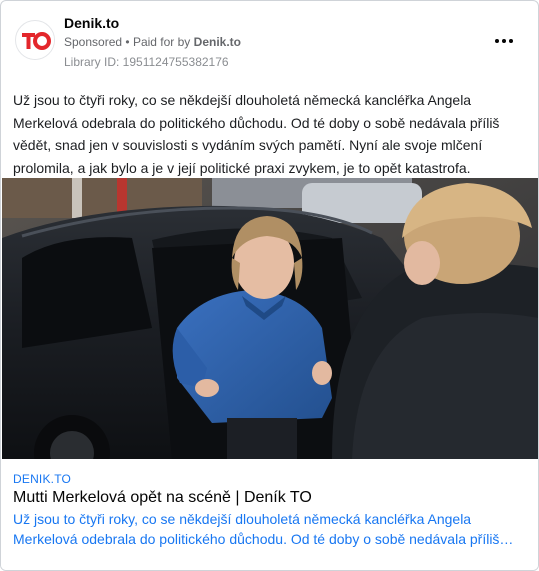 This screenshot has height=571, width=539. Describe the element at coordinates (217, 42) in the screenshot. I see `paid-for-name: Denik.to` at that location.